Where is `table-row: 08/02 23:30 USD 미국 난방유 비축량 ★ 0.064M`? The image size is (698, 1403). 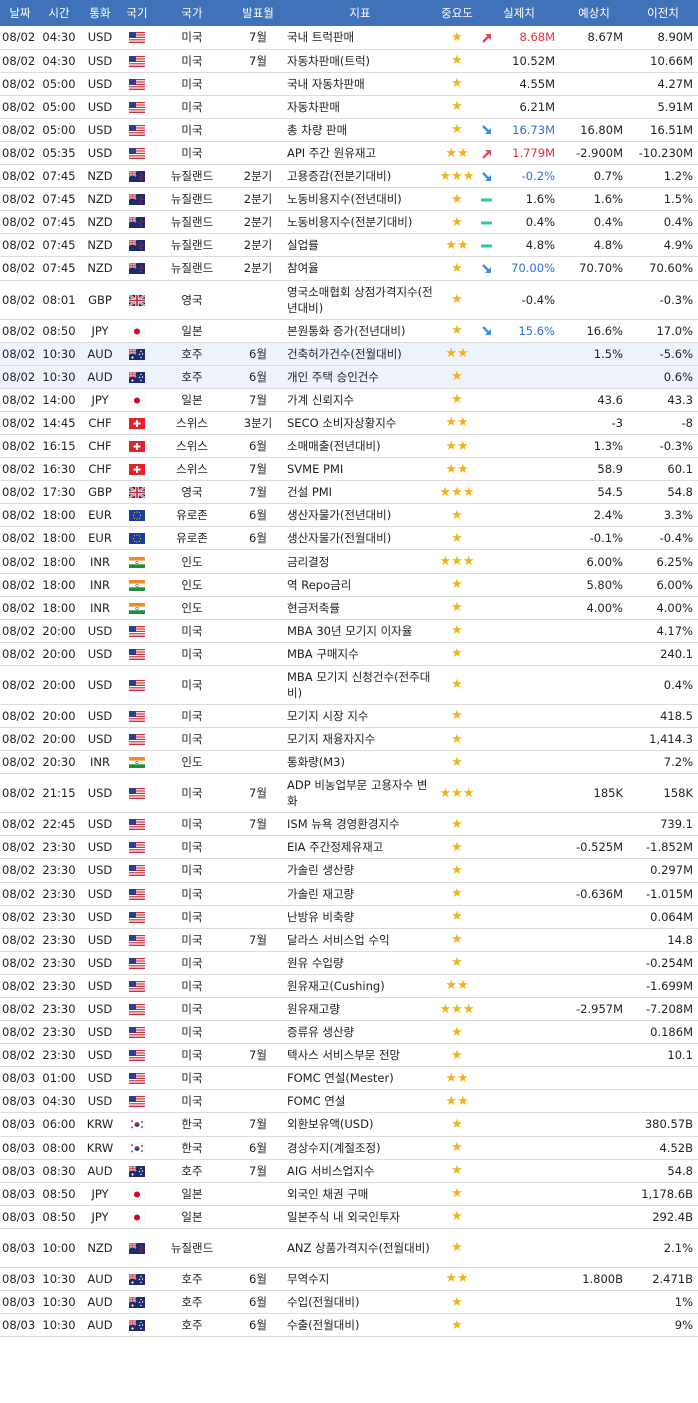 table-row: 08/02 23:30 USD 미국 난방유 비축량 ★ 0.064M is located at coordinates (349, 917).